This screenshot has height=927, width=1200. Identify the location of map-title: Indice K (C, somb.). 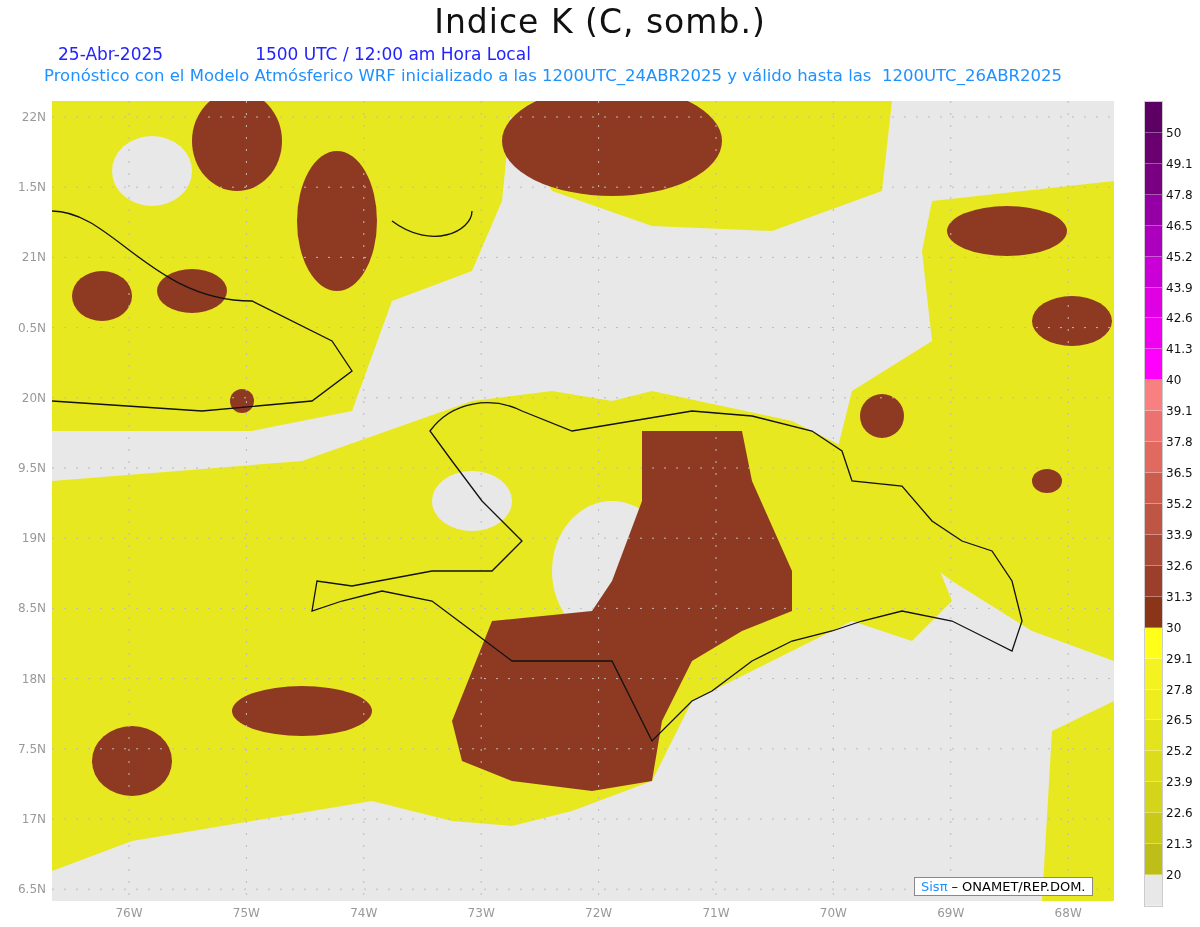
(600, 21).